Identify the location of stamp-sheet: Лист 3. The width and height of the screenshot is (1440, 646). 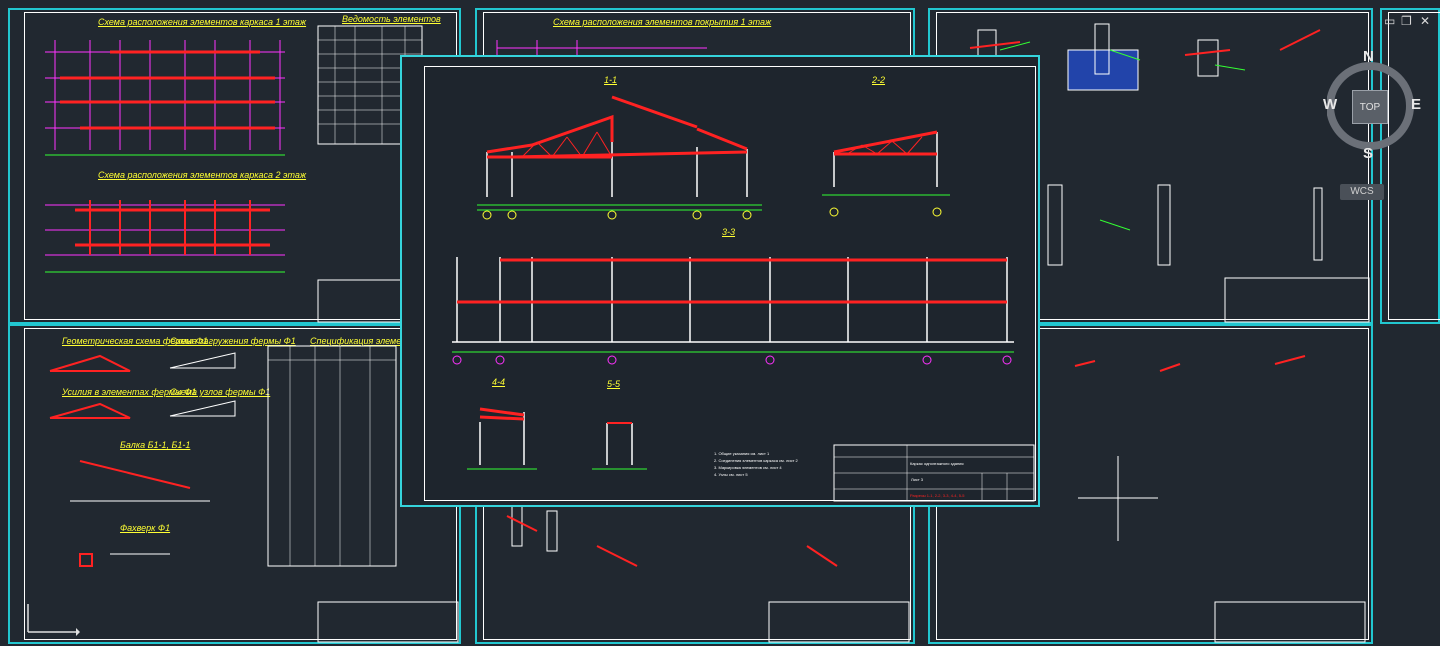
(917, 479).